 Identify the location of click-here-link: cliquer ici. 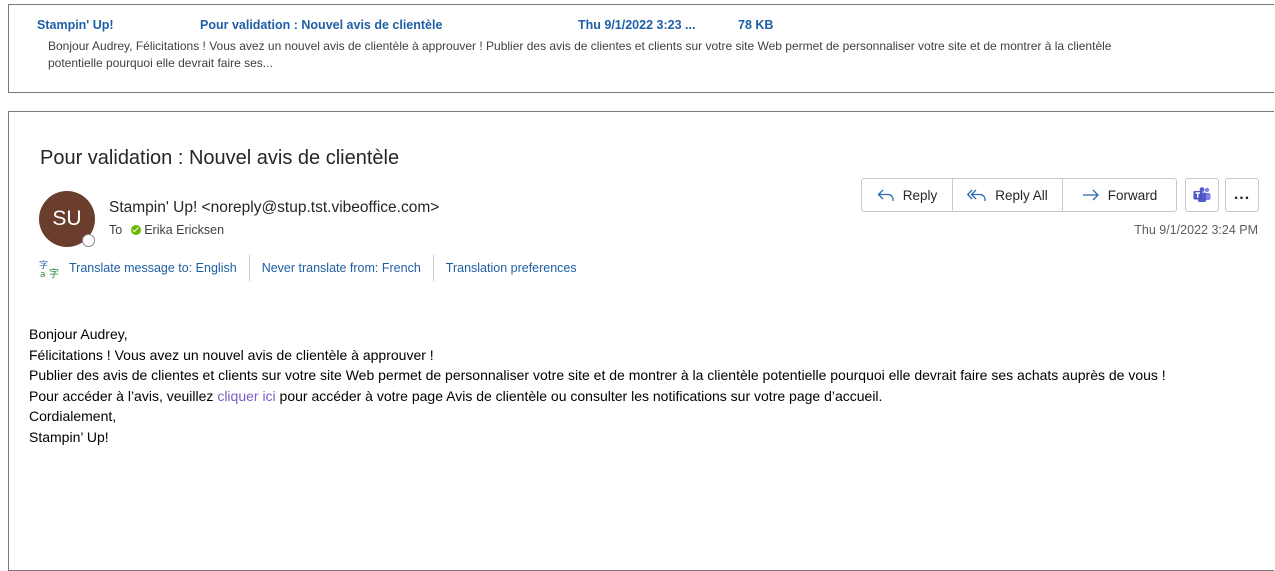
(246, 396).